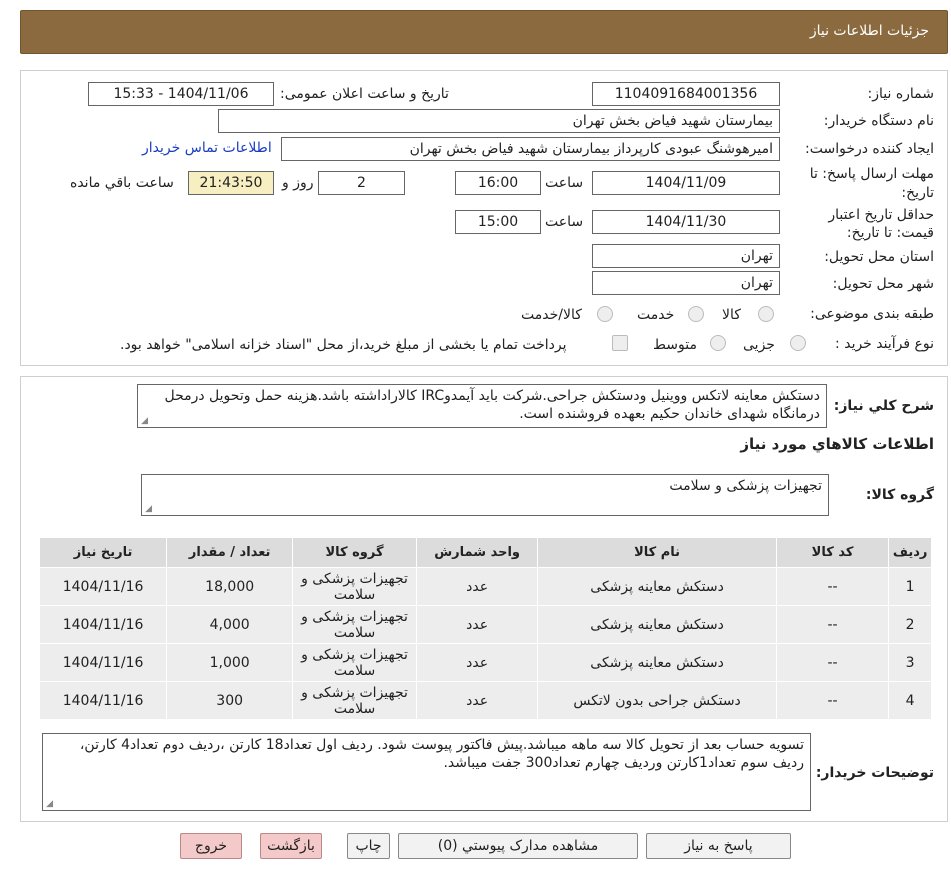 This screenshot has width=951, height=880. I want to click on row-index: 3, so click(910, 662).